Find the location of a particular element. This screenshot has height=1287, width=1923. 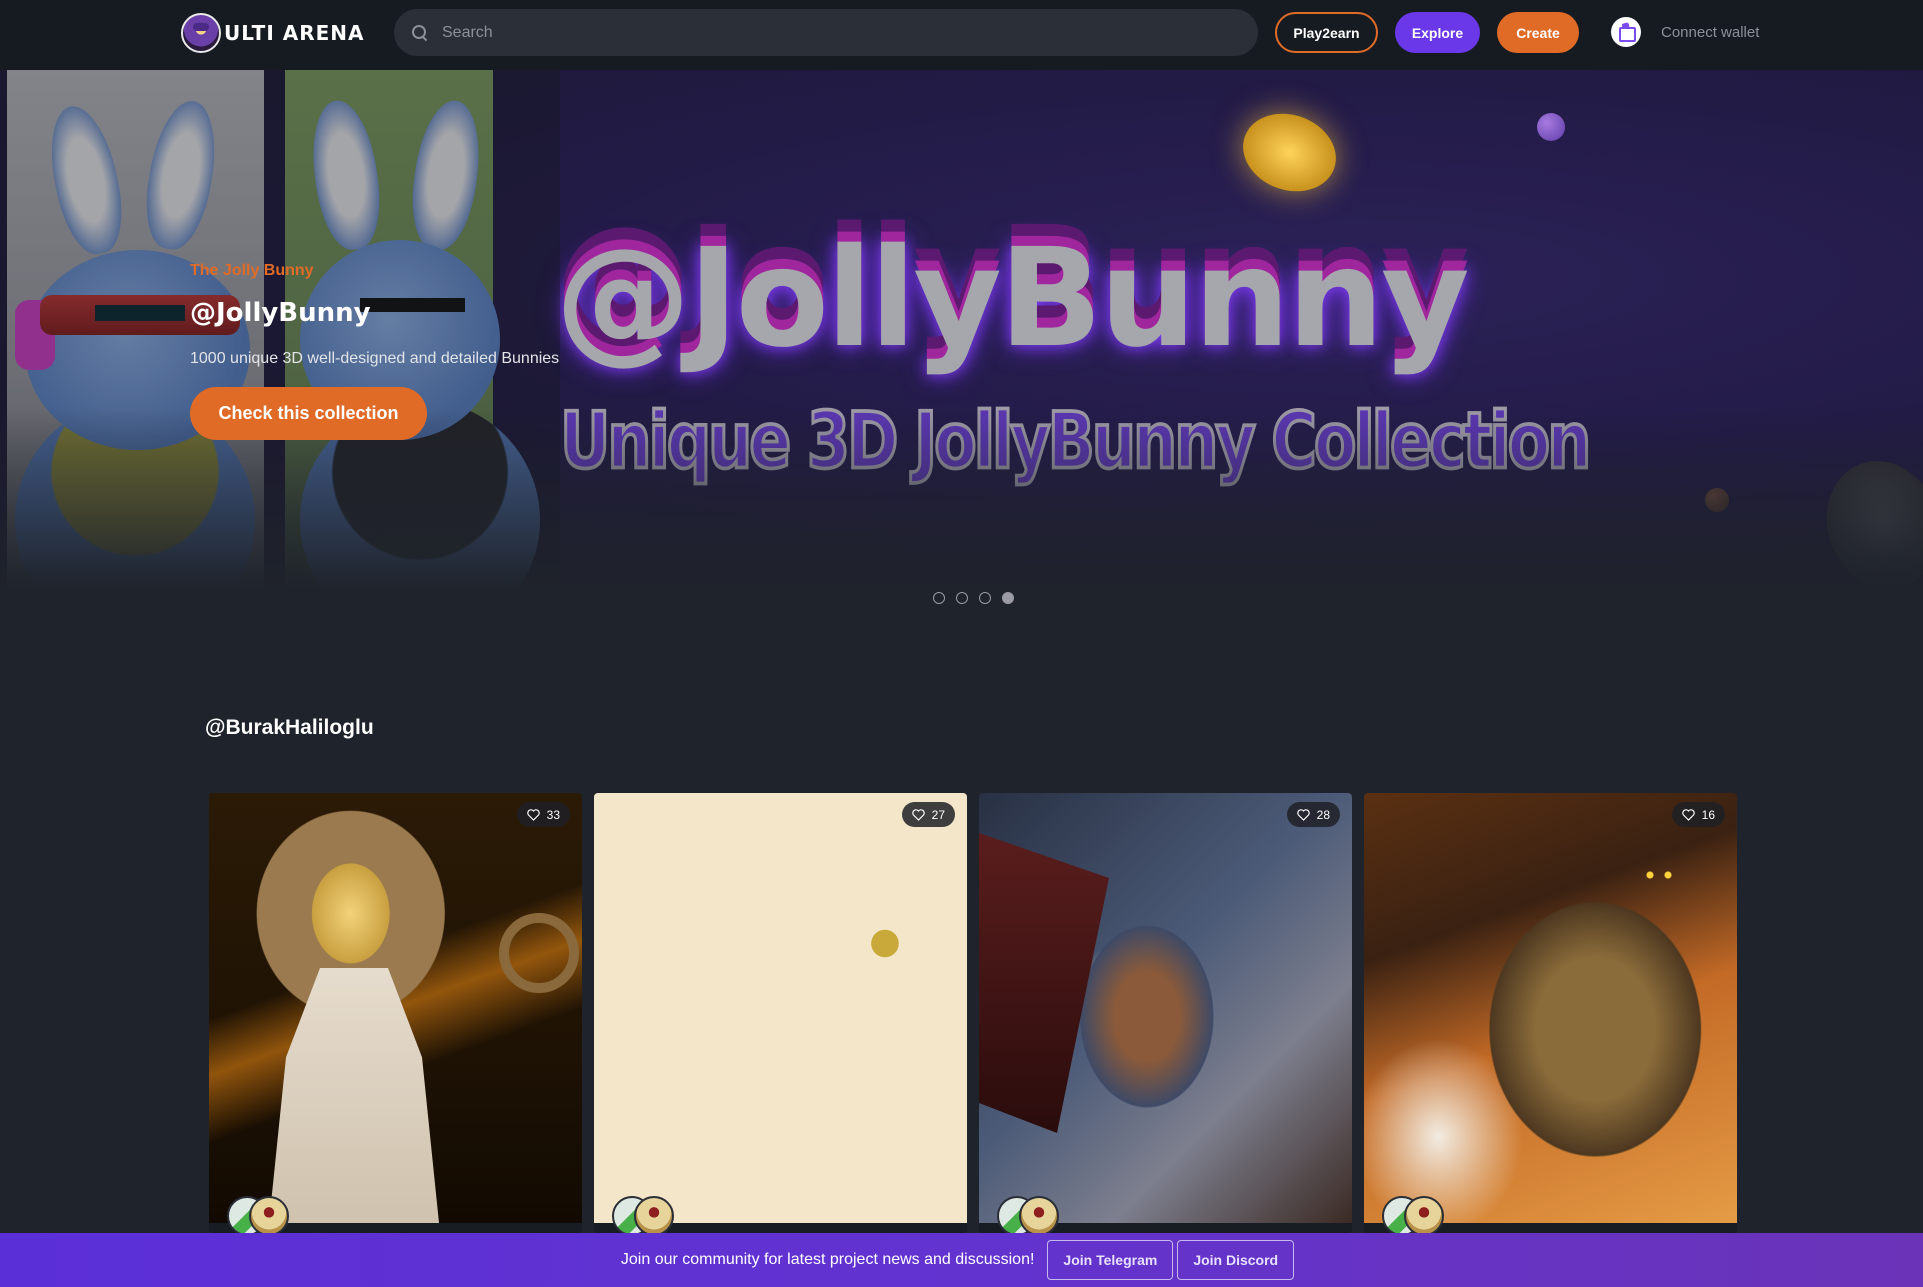

search-bar is located at coordinates (826, 32).